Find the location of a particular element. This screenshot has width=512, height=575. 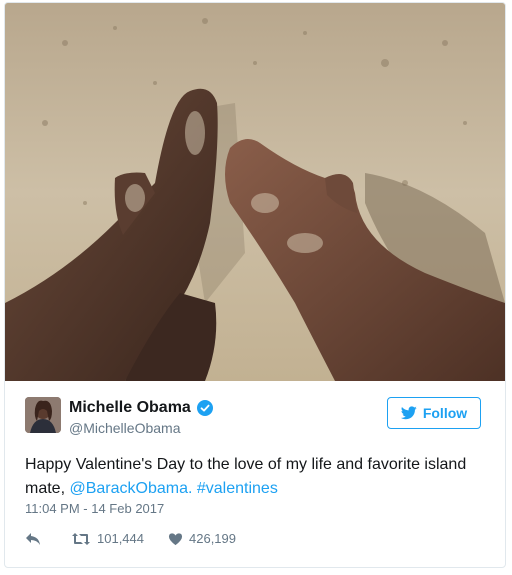

mention-link: @BarackObama. is located at coordinates (130, 488).